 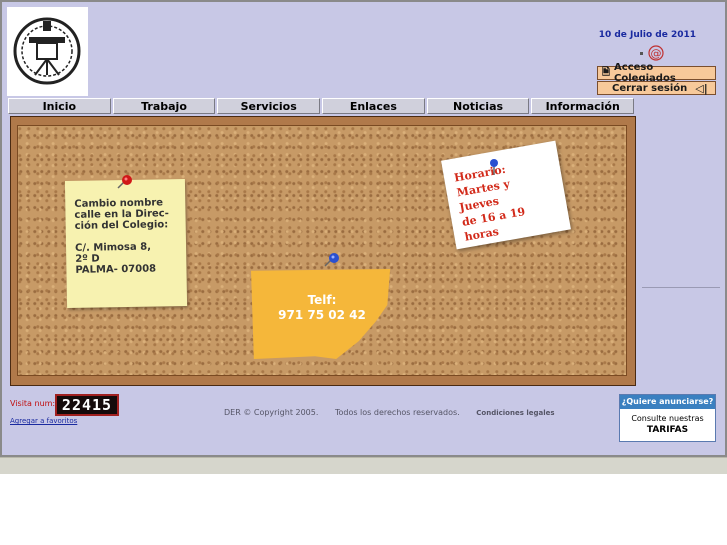 What do you see at coordinates (322, 300) in the screenshot?
I see `phone-label: Telf:` at bounding box center [322, 300].